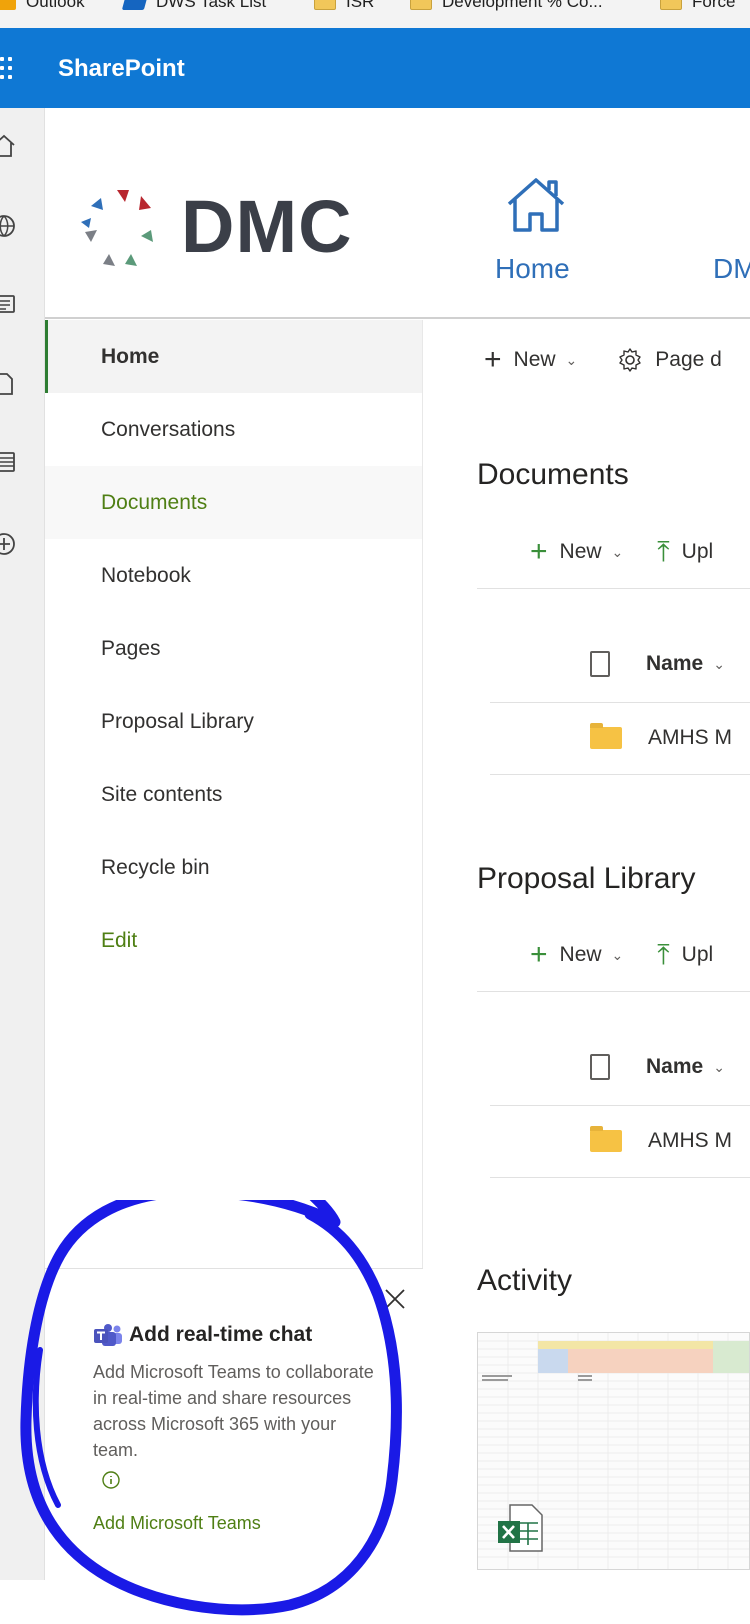 This screenshot has height=1624, width=750. What do you see at coordinates (536, 205) in the screenshot?
I see `hub-home-icon` at bounding box center [536, 205].